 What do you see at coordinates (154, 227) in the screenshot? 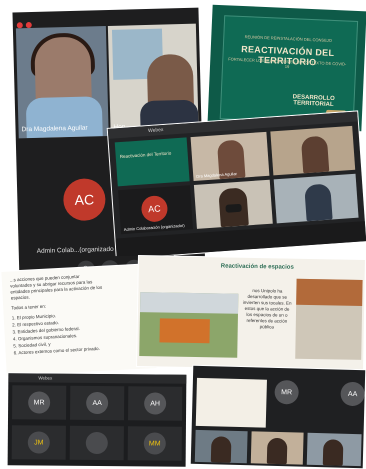
I see `tile-label: Admin Colaboración (organizador)` at bounding box center [154, 227].